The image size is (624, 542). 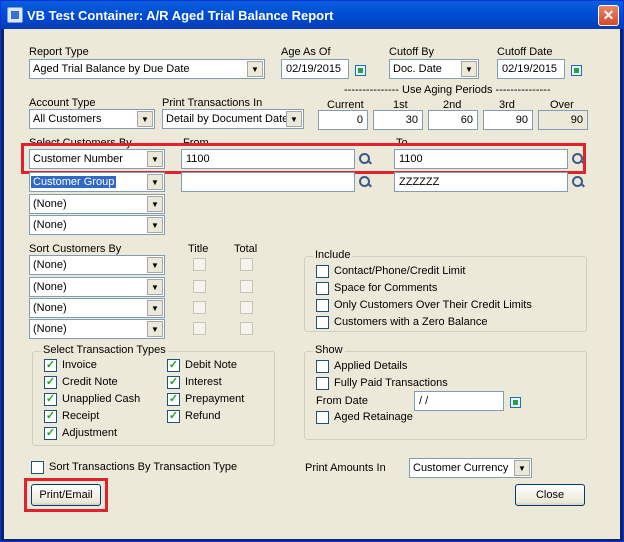 What do you see at coordinates (111, 69) in the screenshot?
I see `report-type-value: Aged Trial Balance by Due Date` at bounding box center [111, 69].